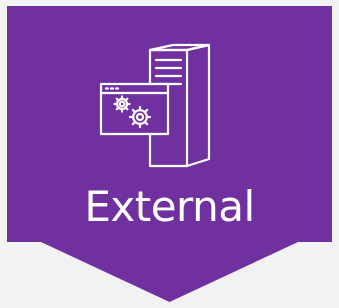  What do you see at coordinates (134, 109) in the screenshot?
I see `application-window-icon` at bounding box center [134, 109].